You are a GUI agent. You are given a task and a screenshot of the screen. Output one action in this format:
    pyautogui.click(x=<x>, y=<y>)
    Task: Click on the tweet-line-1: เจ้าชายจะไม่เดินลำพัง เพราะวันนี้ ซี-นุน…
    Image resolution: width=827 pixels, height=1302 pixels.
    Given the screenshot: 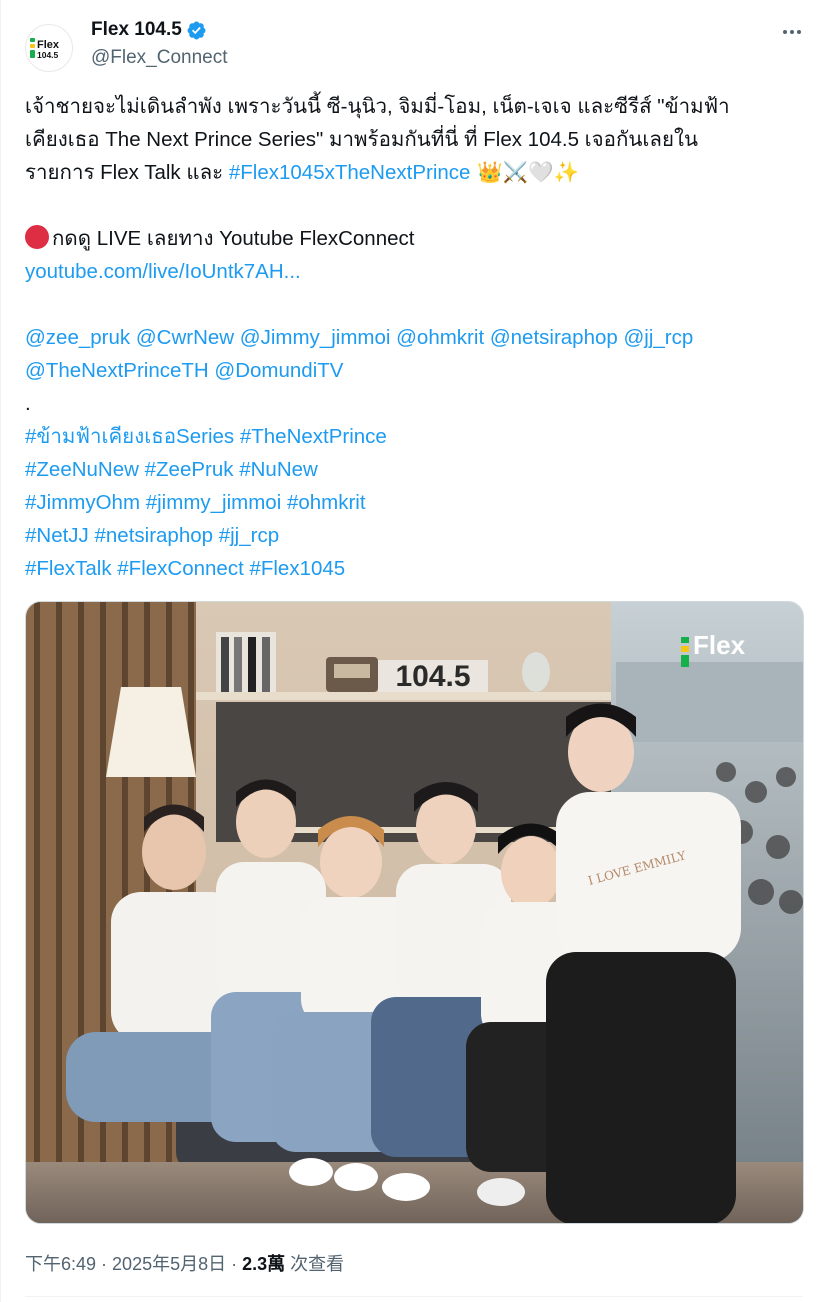 What is the action you would take?
    pyautogui.click(x=377, y=106)
    